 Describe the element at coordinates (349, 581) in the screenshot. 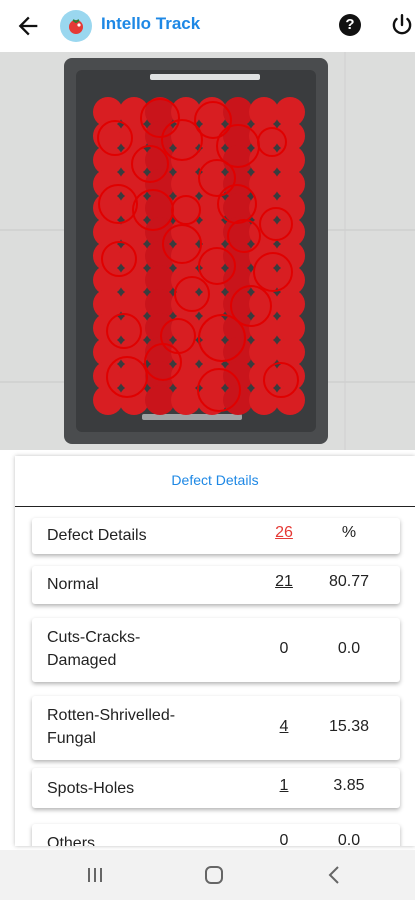

I see `row-pct: 80.77` at that location.